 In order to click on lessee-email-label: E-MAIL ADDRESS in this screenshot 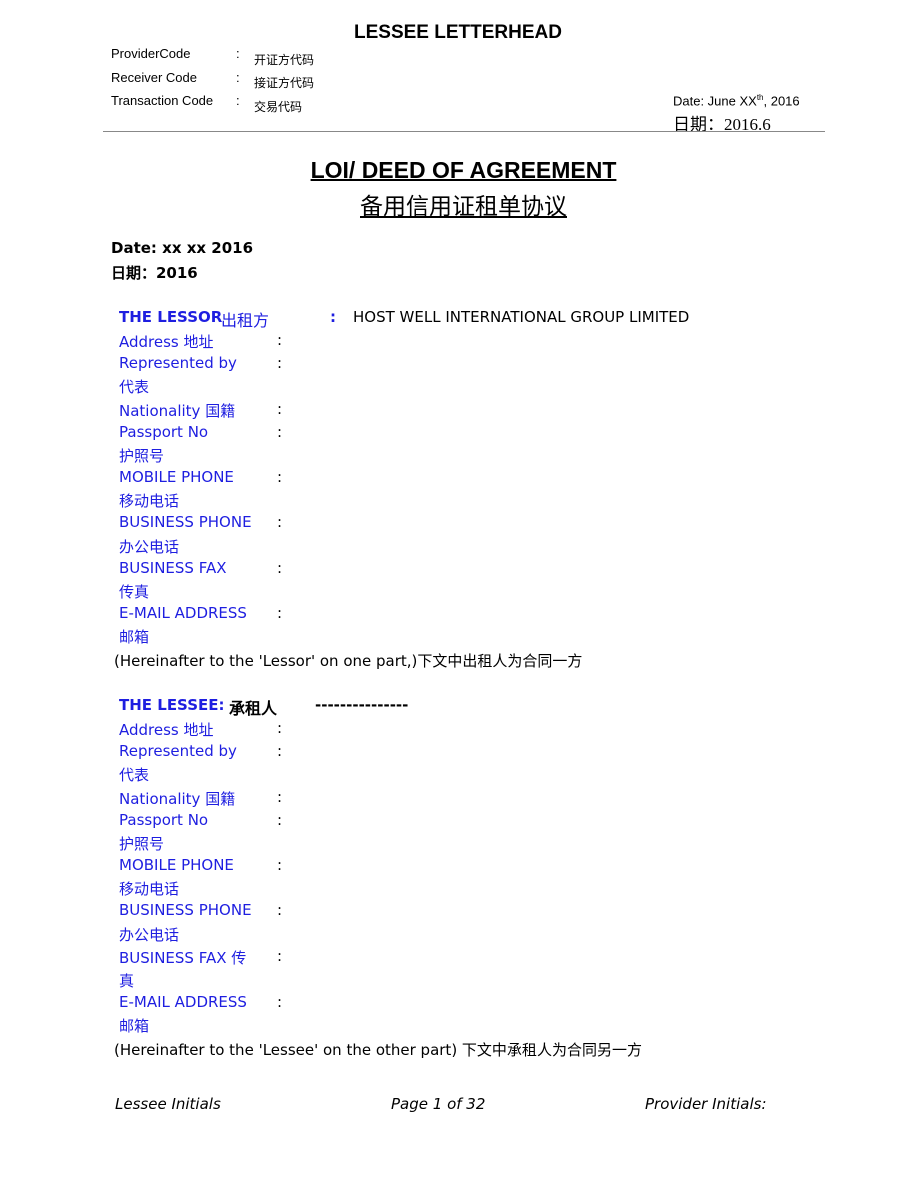, I will do `click(183, 1002)`.